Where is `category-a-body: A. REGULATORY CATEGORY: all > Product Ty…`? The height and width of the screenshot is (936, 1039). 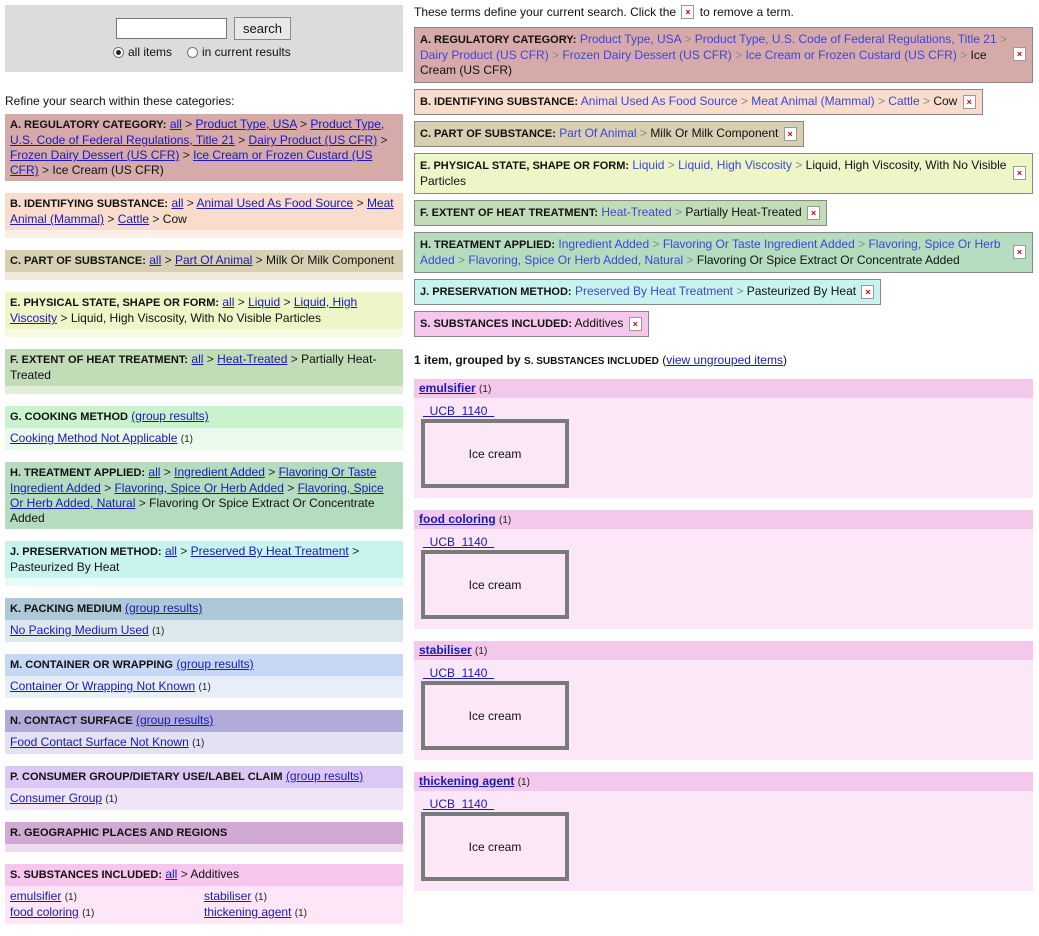
category-a-body: A. REGULATORY CATEGORY: all > Product Ty… is located at coordinates (204, 147).